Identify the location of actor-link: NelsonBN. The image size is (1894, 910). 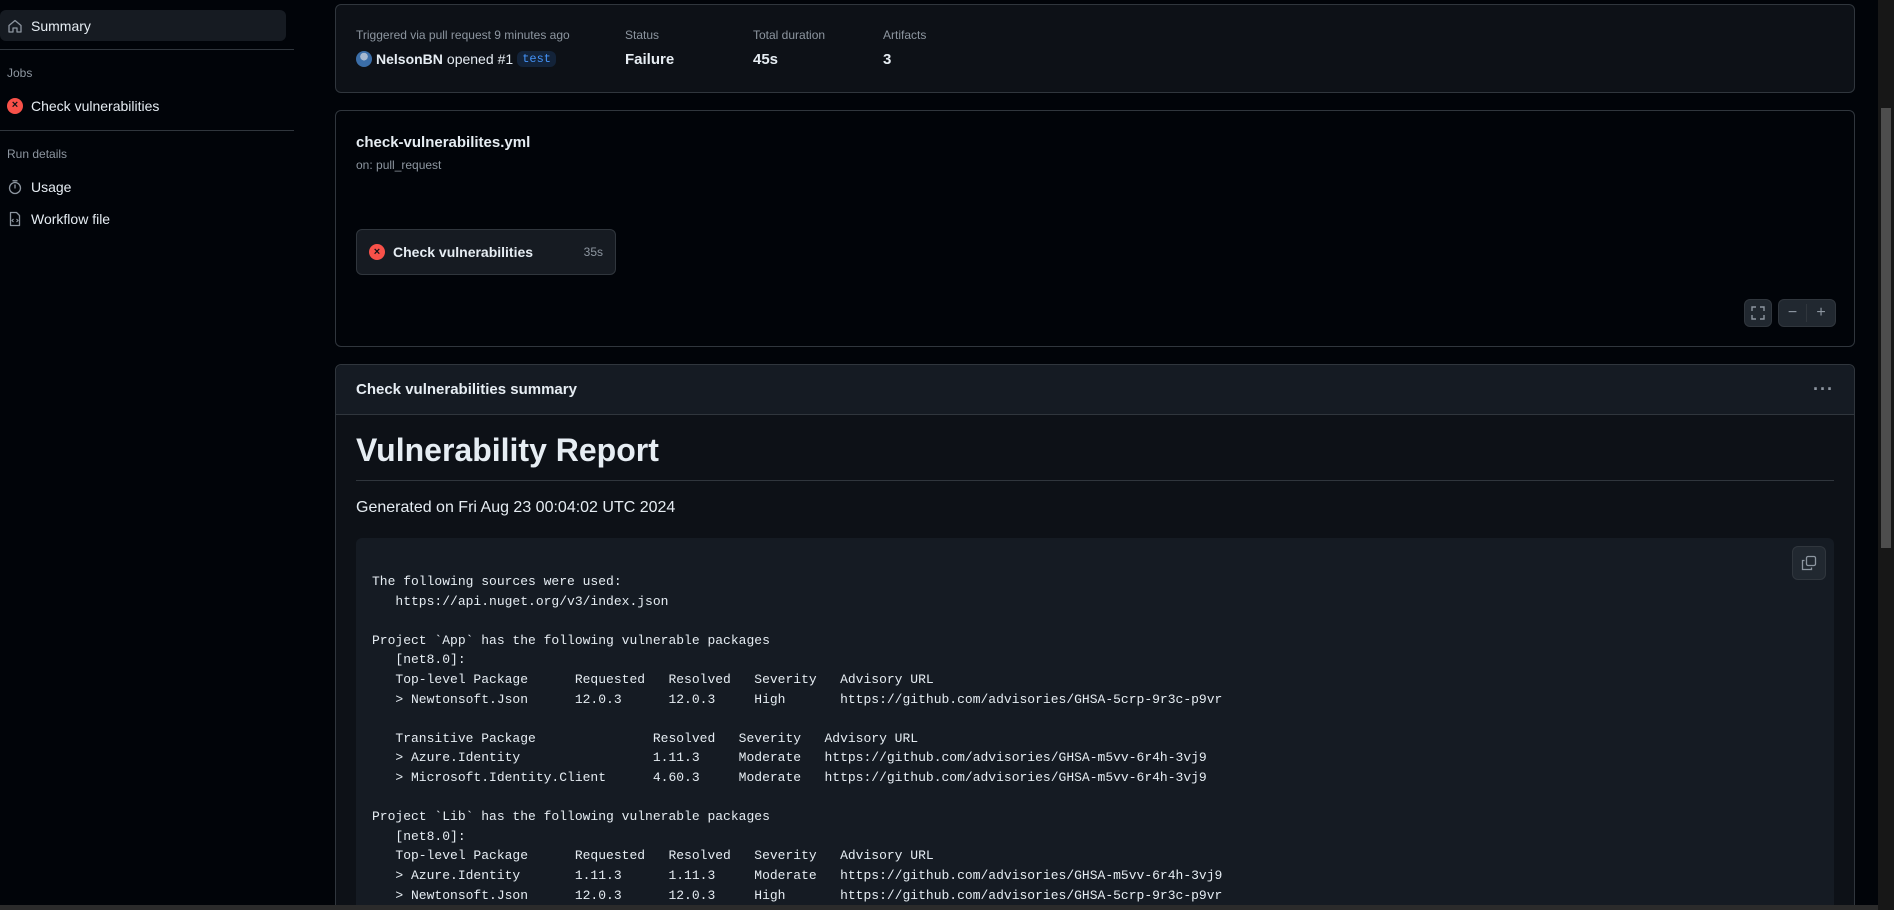
(409, 59).